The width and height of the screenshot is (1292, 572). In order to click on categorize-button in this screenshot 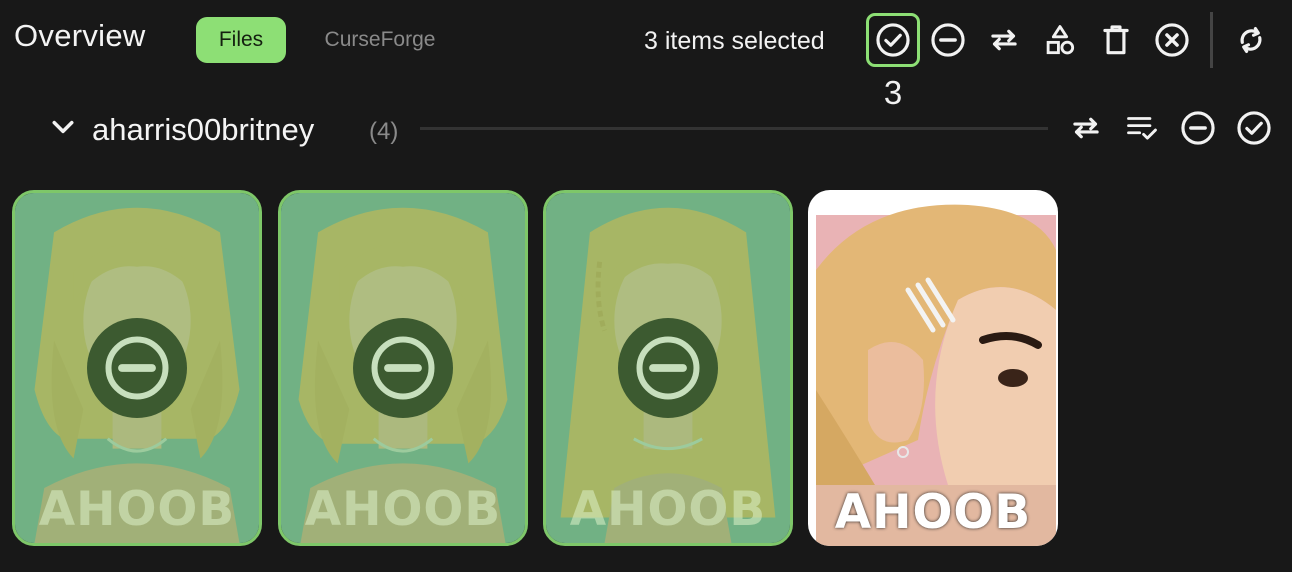, I will do `click(1060, 40)`.